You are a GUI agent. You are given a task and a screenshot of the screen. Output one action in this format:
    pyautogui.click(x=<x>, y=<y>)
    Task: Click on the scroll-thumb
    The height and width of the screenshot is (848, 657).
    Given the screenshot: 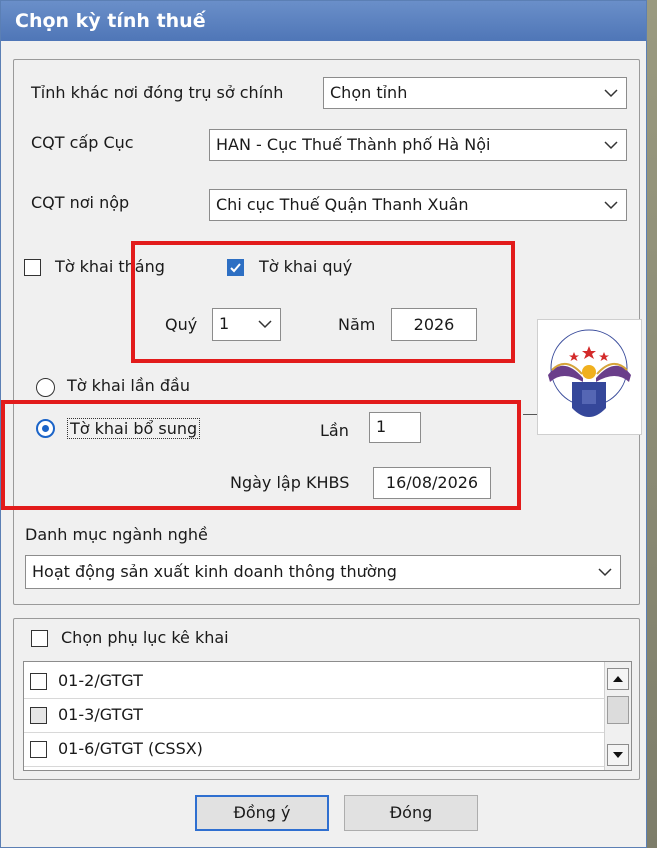 What is the action you would take?
    pyautogui.click(x=618, y=710)
    